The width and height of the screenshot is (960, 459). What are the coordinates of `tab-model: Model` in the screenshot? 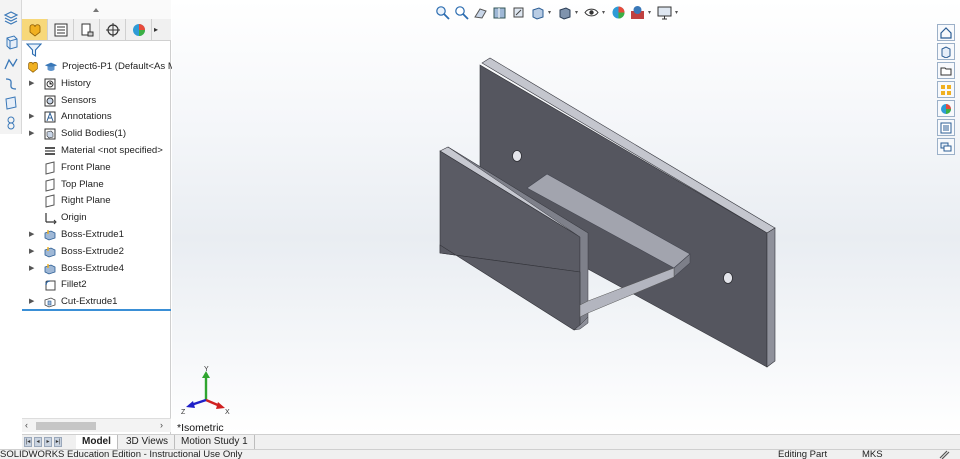 It's located at (97, 442).